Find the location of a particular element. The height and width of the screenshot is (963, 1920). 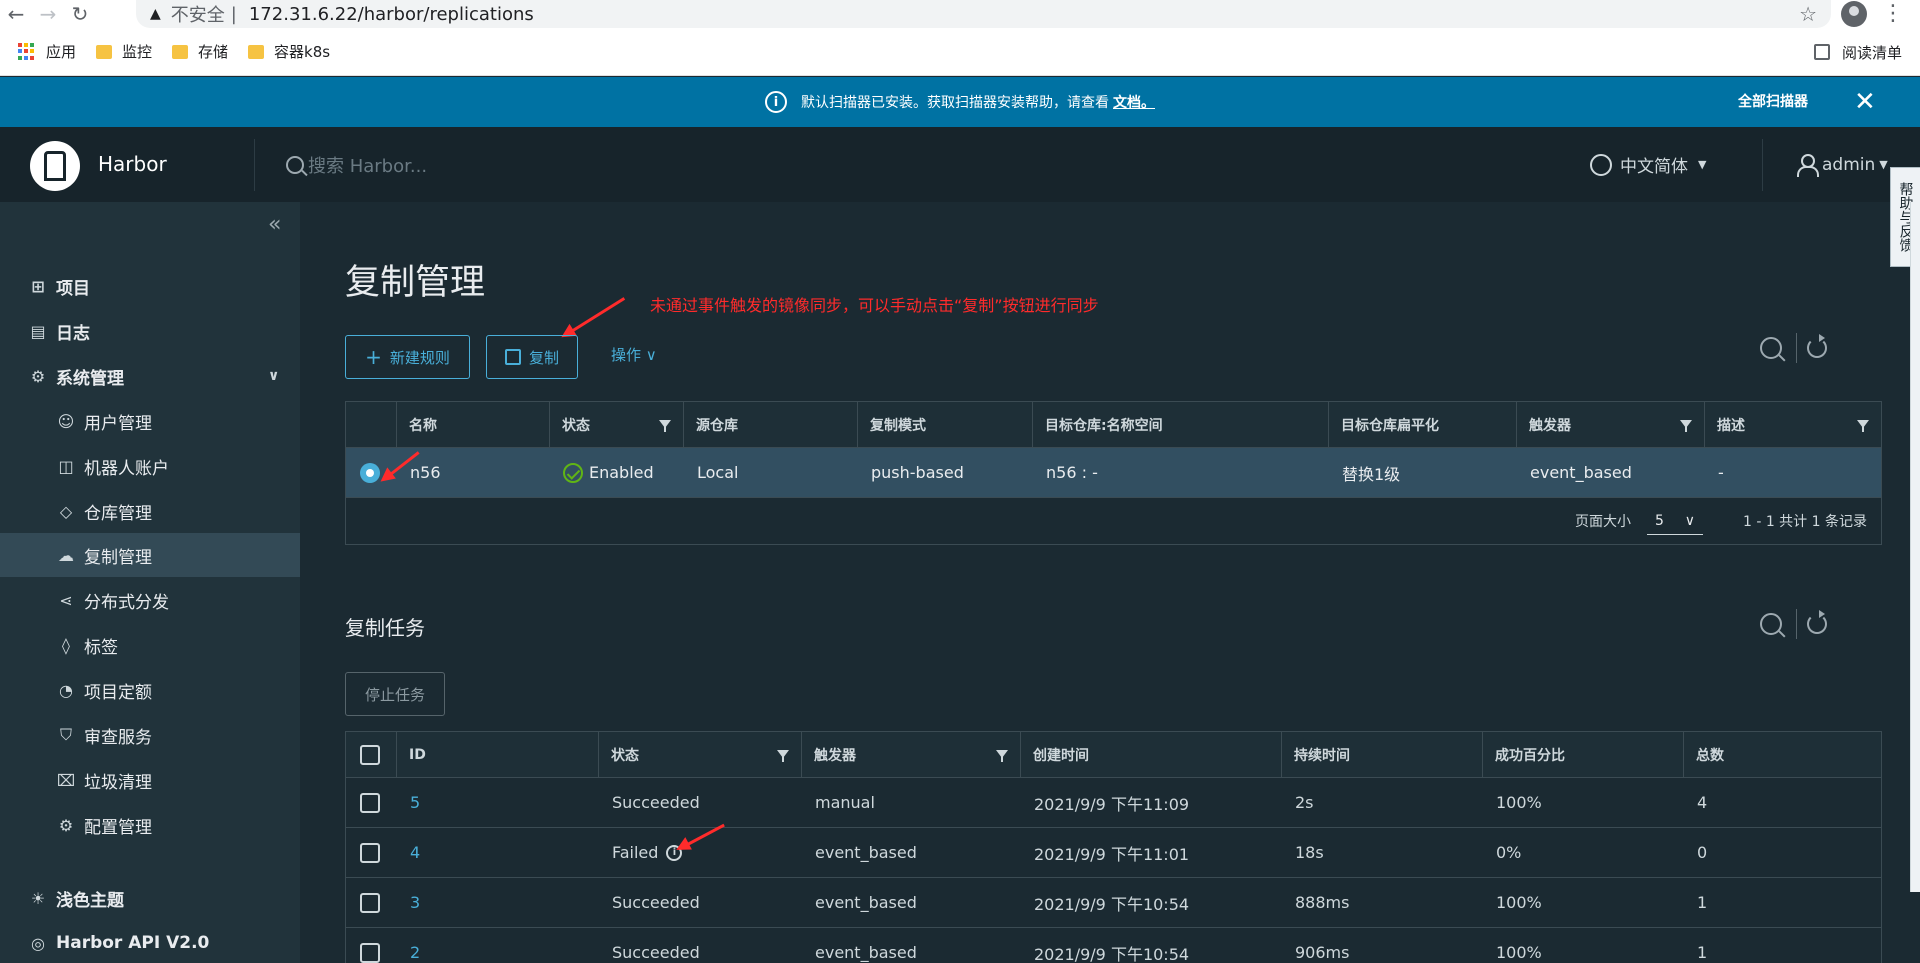

task-success-rate: 0% is located at coordinates (1509, 852).